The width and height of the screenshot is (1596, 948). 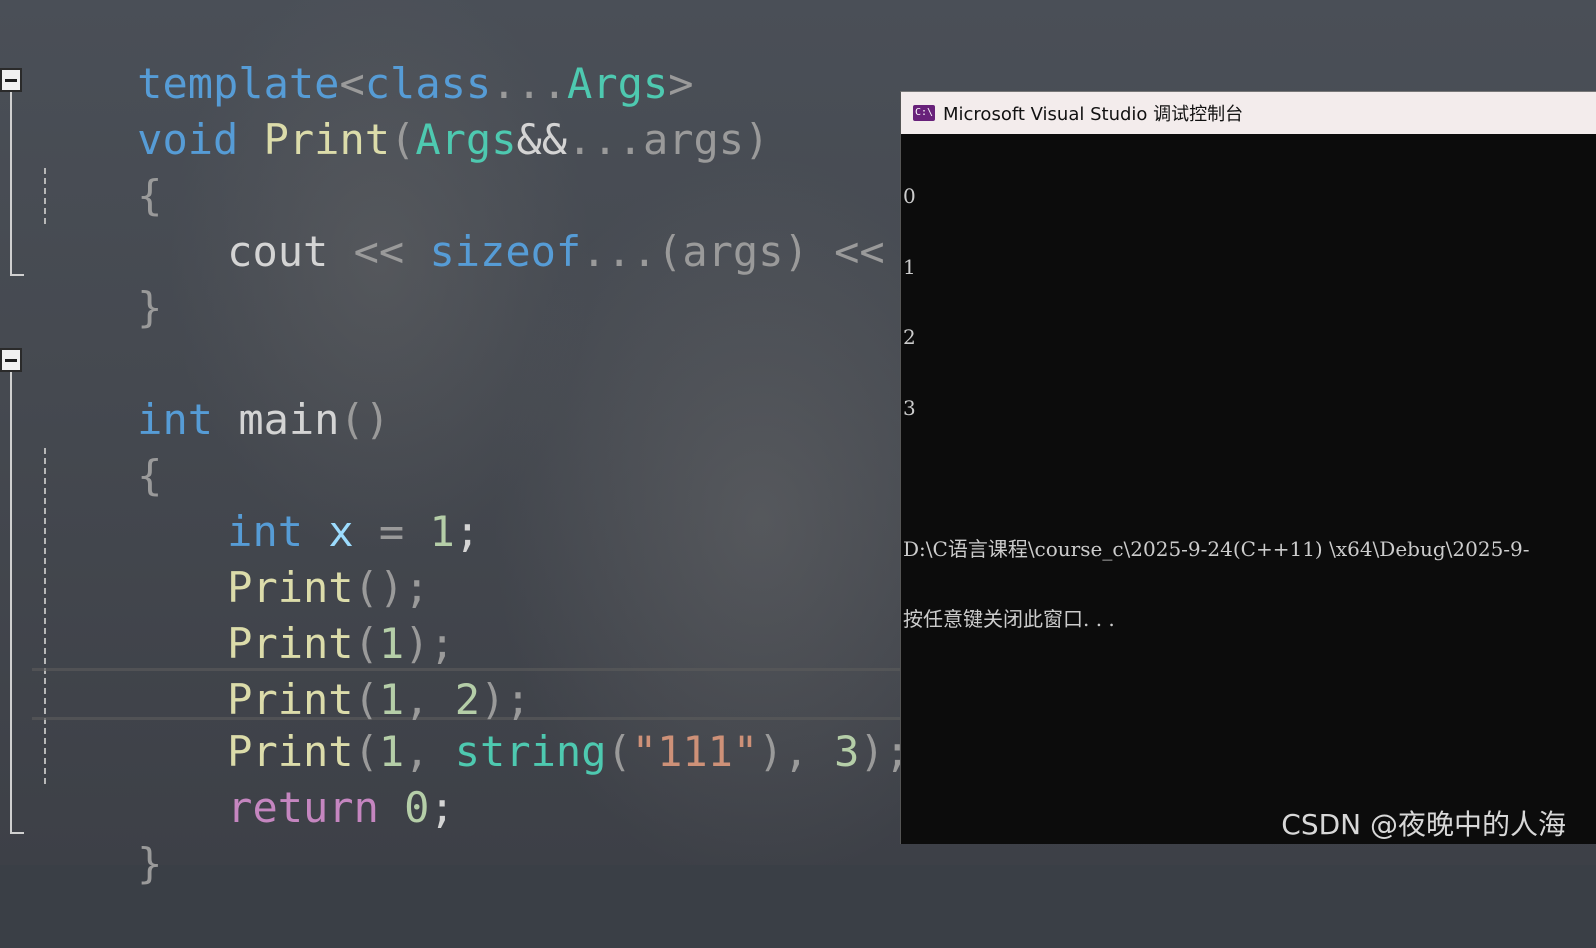 I want to click on code-line-print-call: Print(1, 2);, so click(x=283, y=644).